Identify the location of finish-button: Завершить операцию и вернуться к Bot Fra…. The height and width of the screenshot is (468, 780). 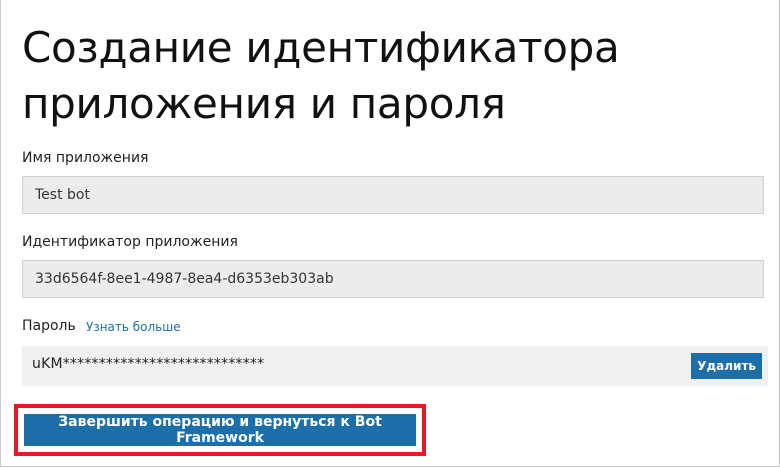
(220, 430).